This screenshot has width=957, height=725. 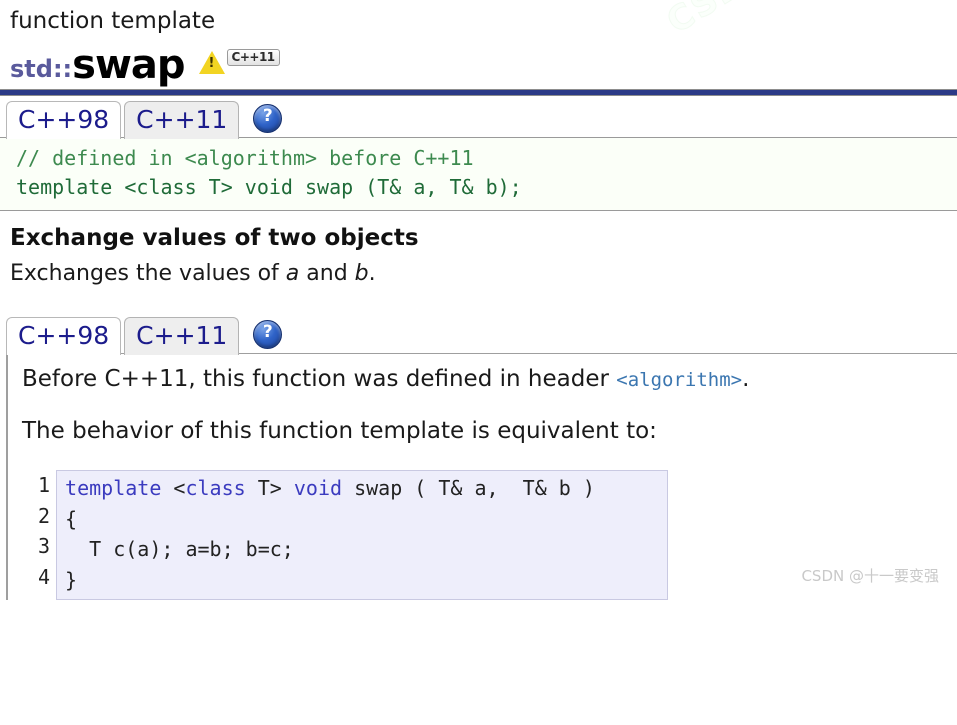 What do you see at coordinates (366, 519) in the screenshot?
I see `code-line: {` at bounding box center [366, 519].